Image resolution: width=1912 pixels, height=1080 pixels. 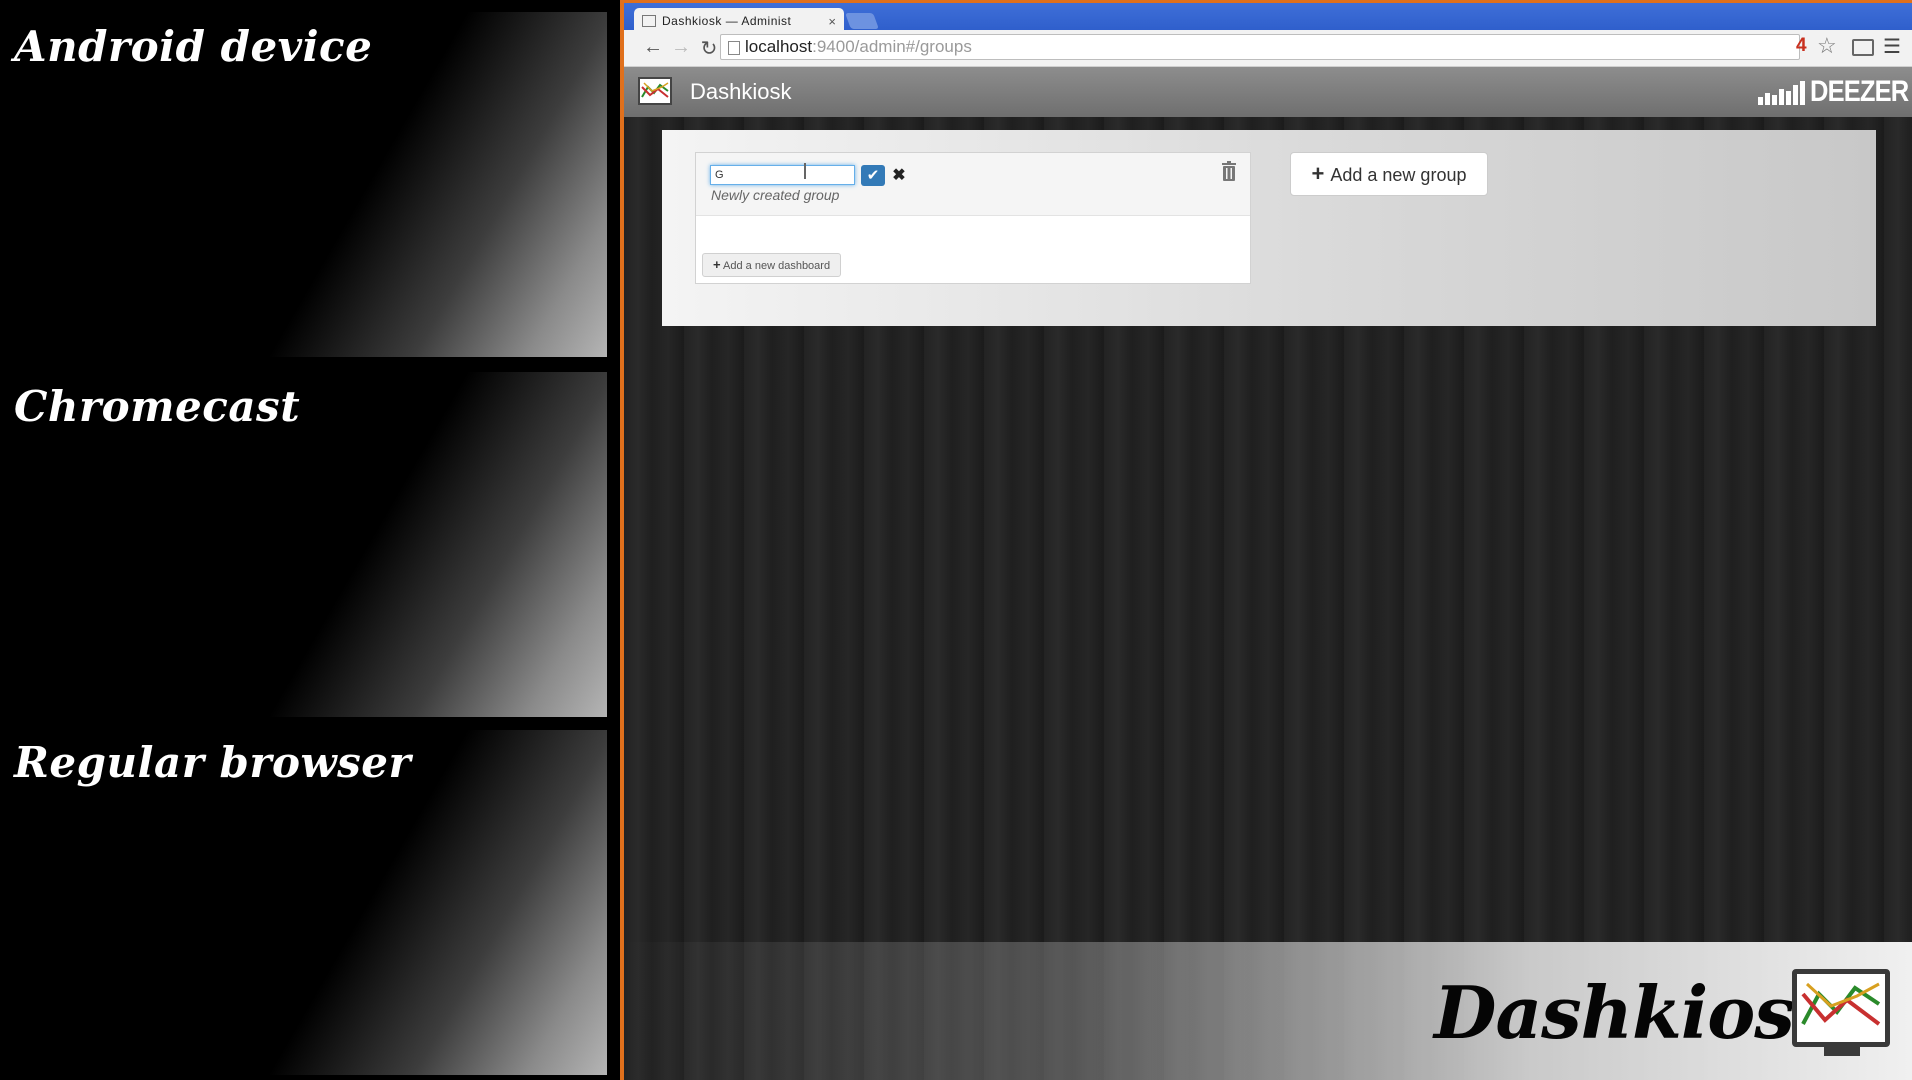 I want to click on tab-favicon-icon, so click(x=649, y=21).